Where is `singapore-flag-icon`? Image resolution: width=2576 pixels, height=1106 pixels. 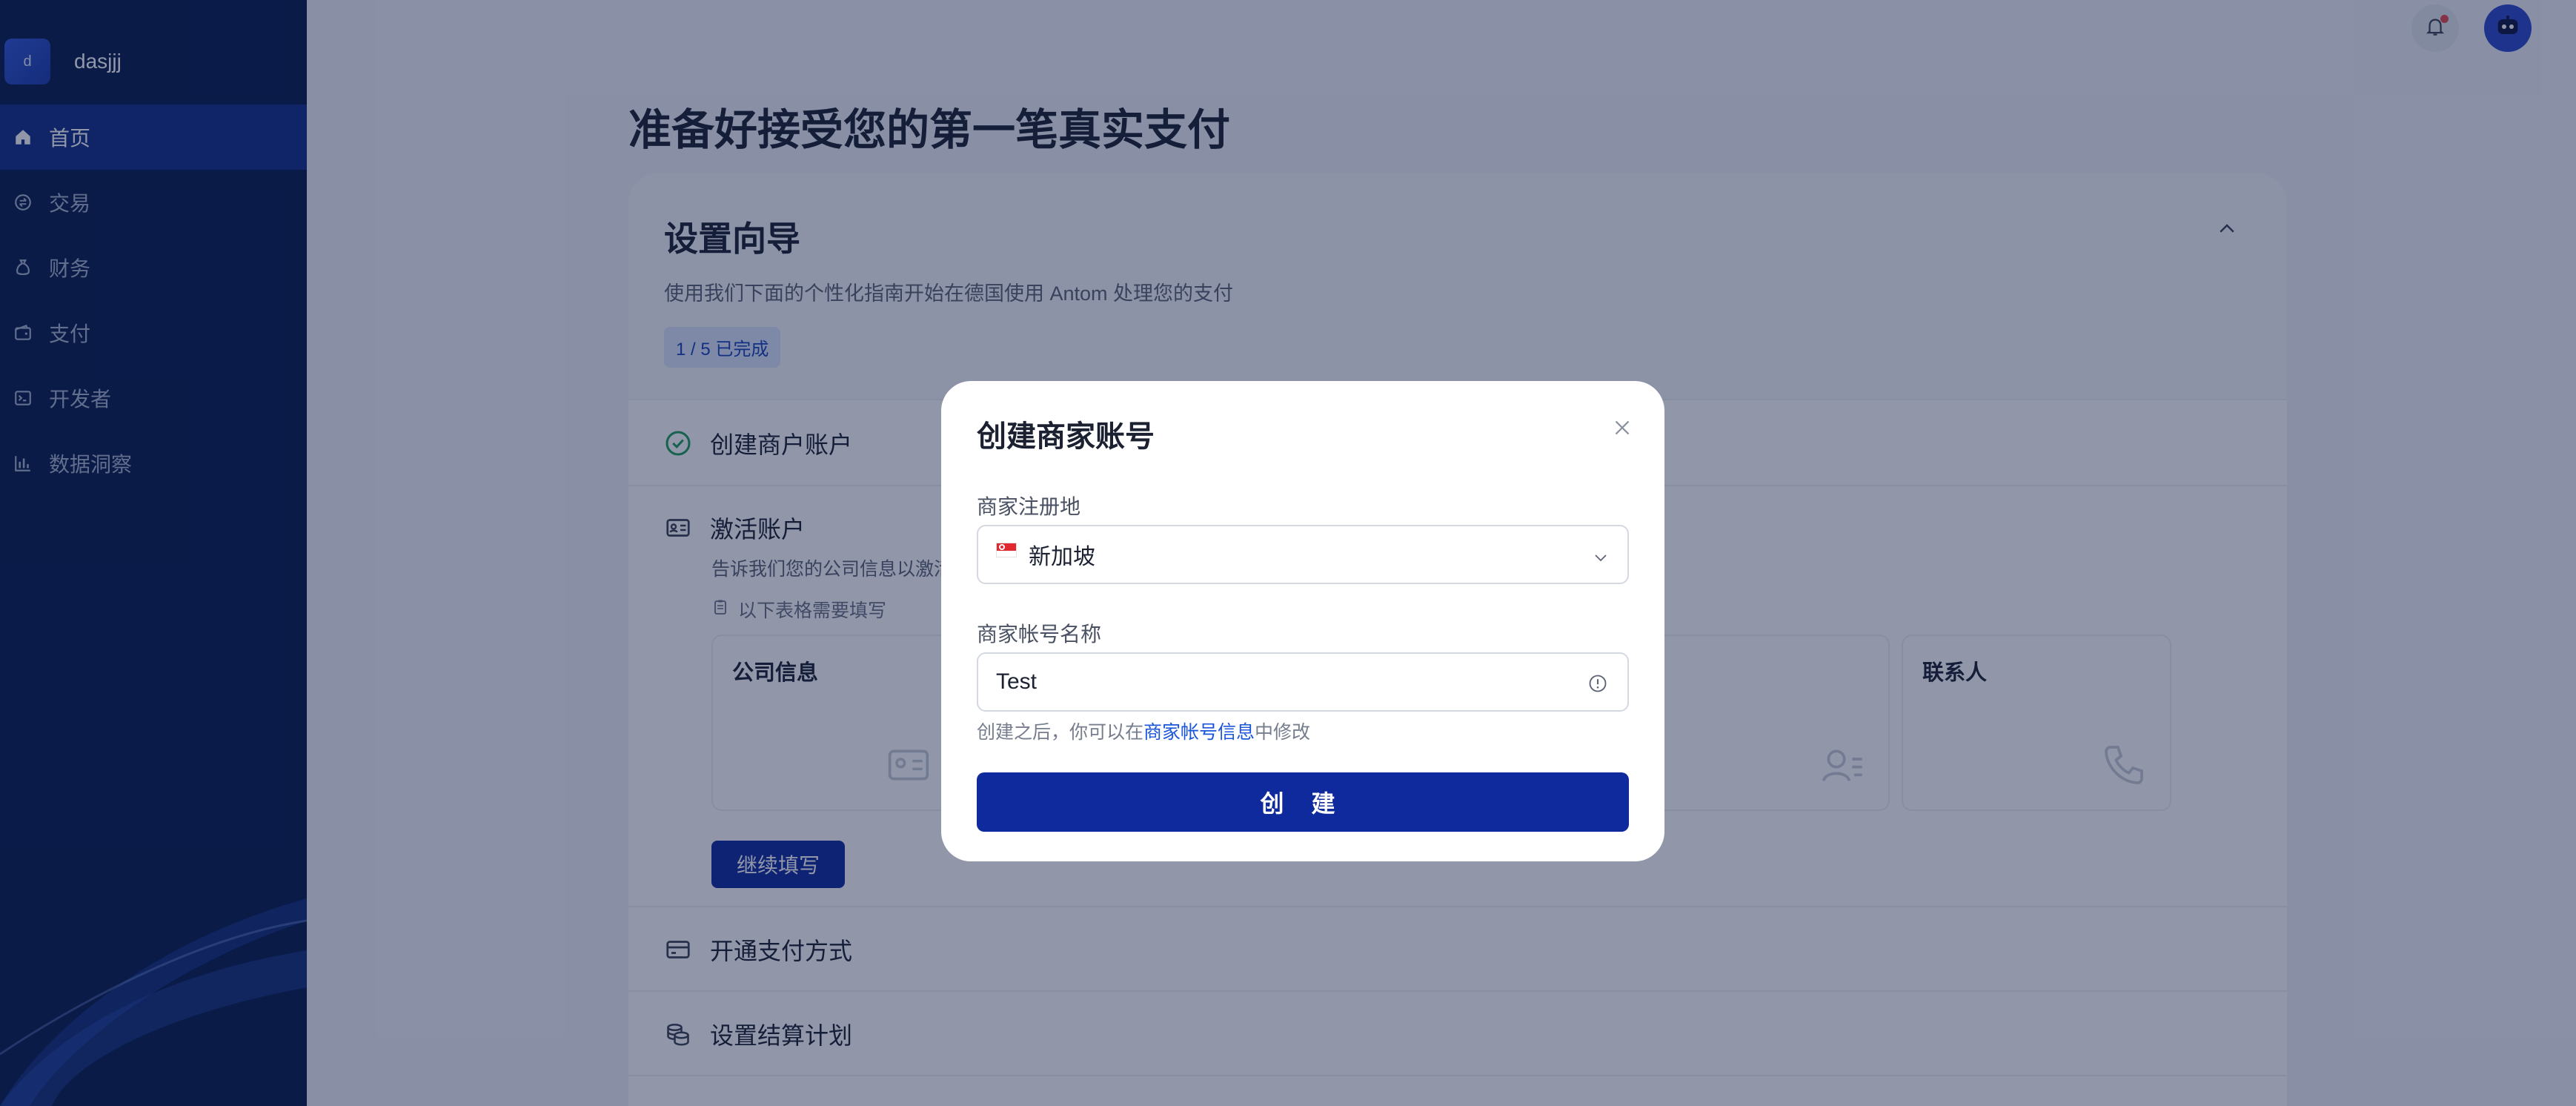 singapore-flag-icon is located at coordinates (1007, 550).